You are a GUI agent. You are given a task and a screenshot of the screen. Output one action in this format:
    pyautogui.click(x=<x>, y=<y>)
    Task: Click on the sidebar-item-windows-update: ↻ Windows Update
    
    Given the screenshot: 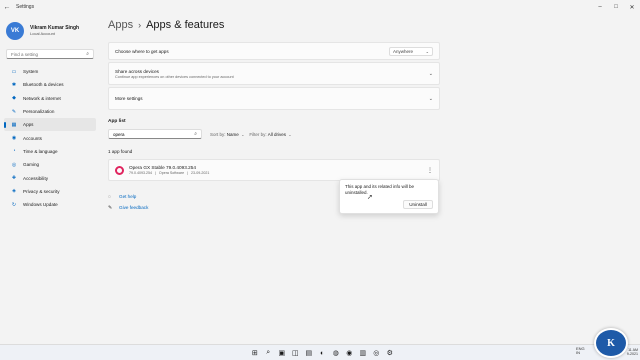 What is the action you would take?
    pyautogui.click(x=50, y=204)
    